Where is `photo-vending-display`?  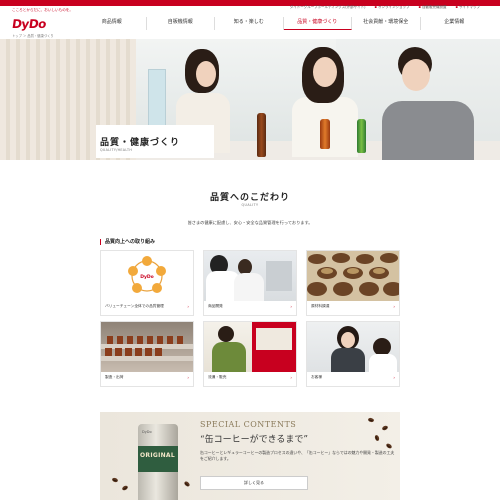
photo-vending-display is located at coordinates (274, 339).